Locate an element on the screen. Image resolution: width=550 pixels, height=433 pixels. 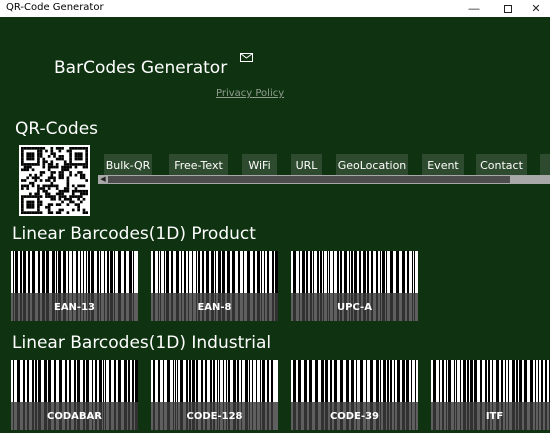
barcode-tile-upc-a: UPC-A is located at coordinates (354, 286).